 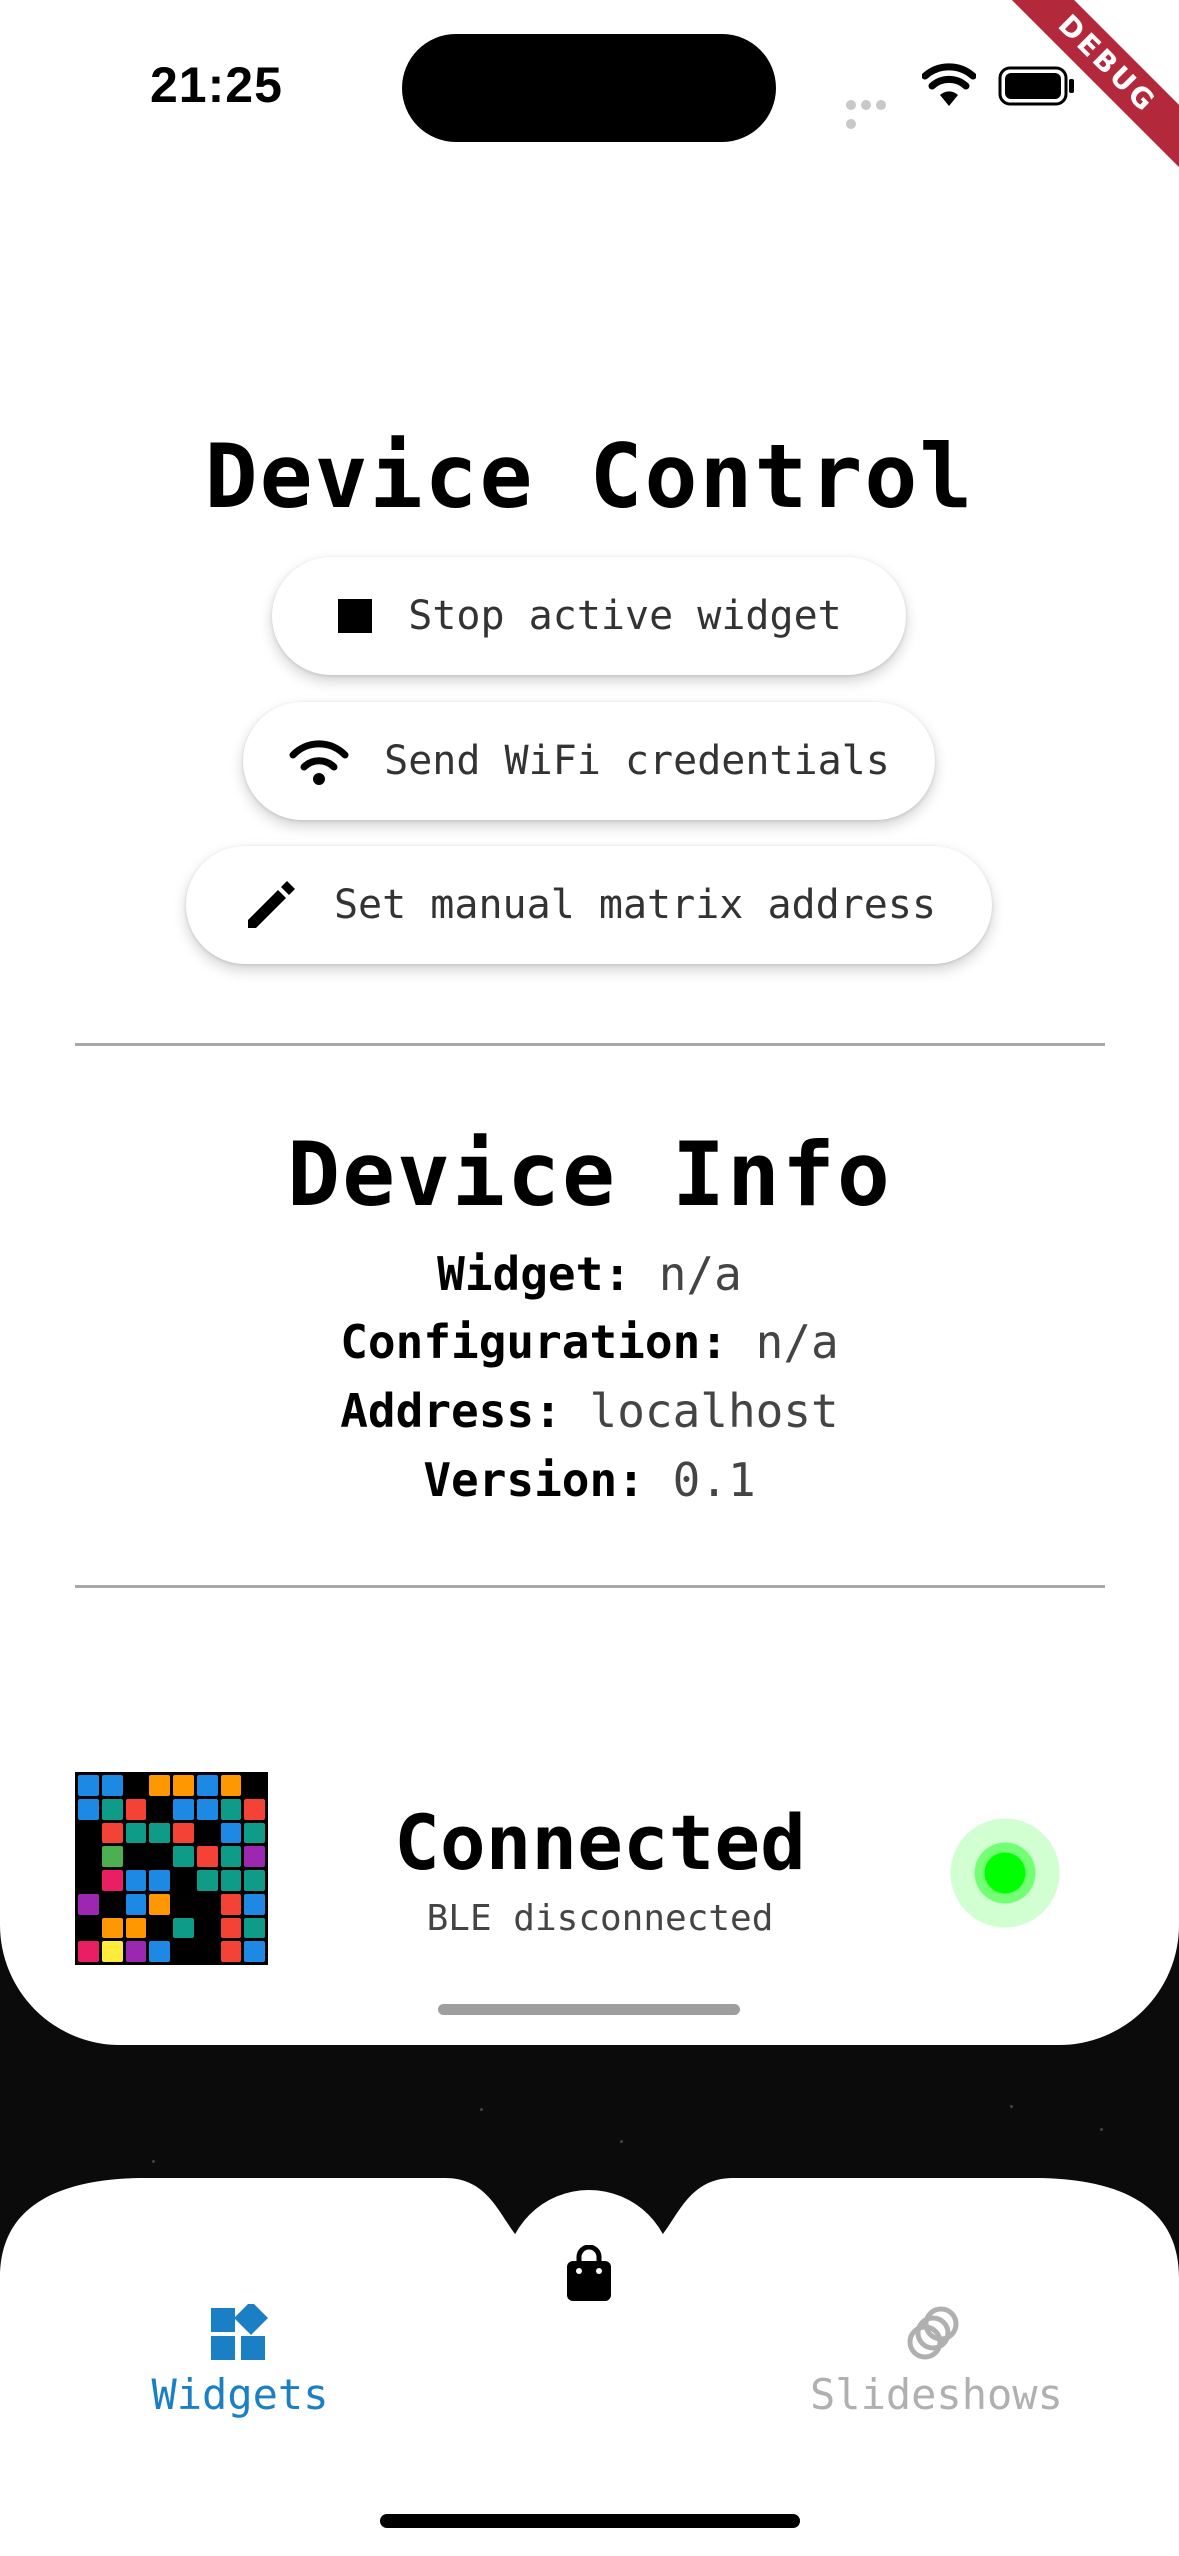 I want to click on info-key: Version:, so click(x=534, y=1480).